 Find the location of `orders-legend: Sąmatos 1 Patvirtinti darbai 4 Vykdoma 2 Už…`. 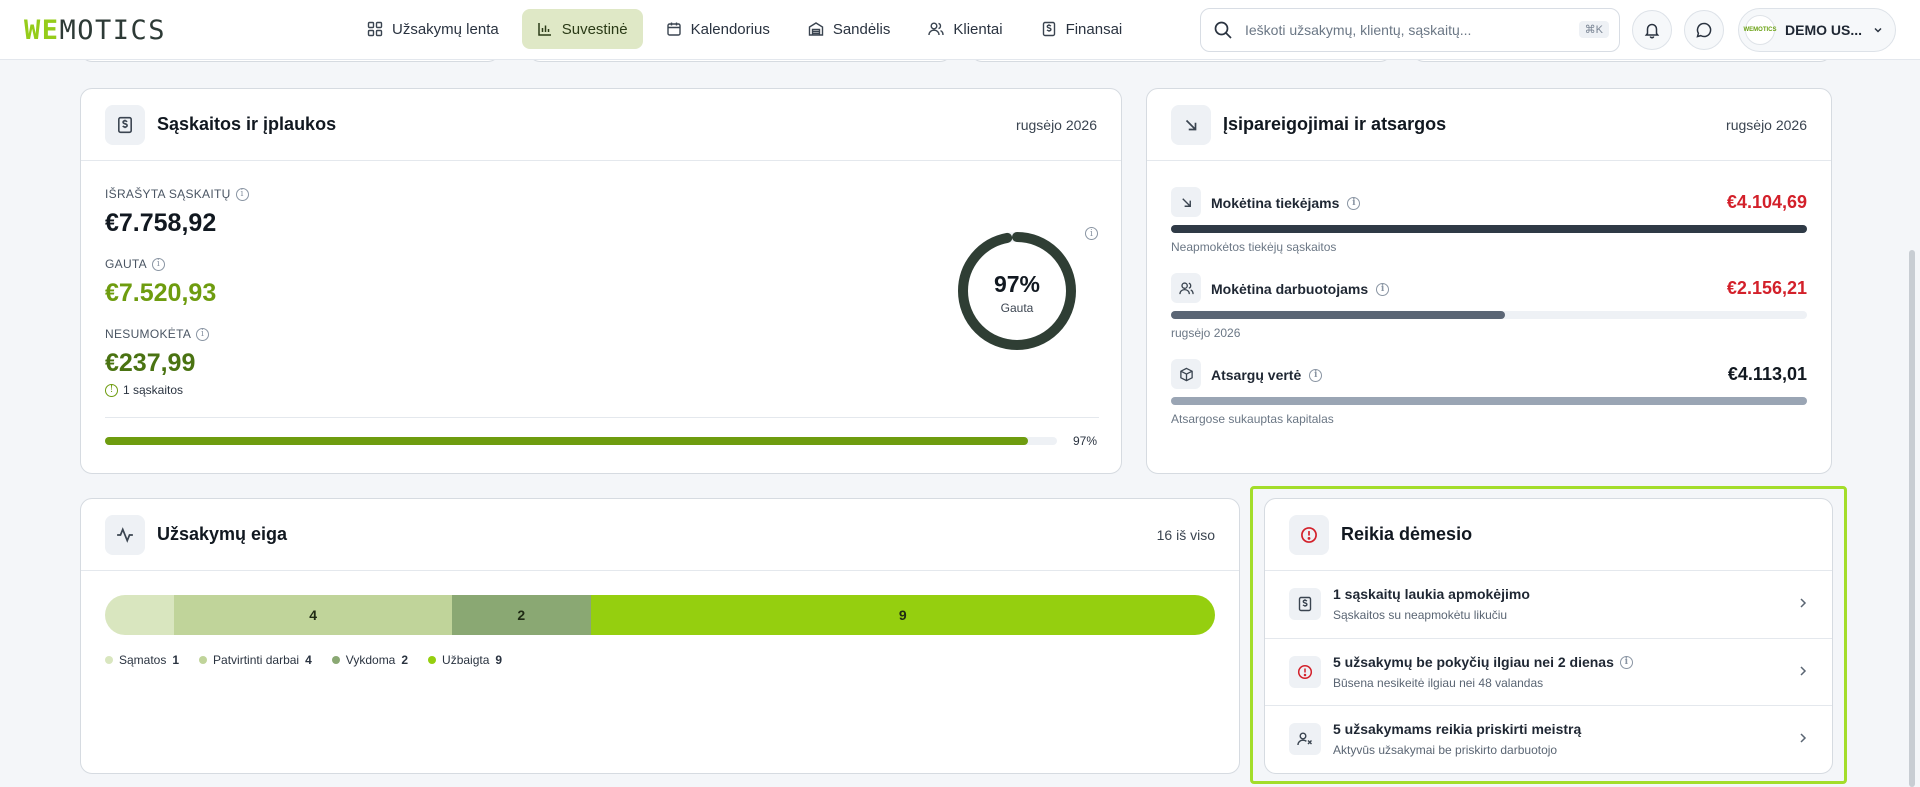

orders-legend: Sąmatos 1 Patvirtinti darbai 4 Vykdoma 2 Už… is located at coordinates (303, 660).